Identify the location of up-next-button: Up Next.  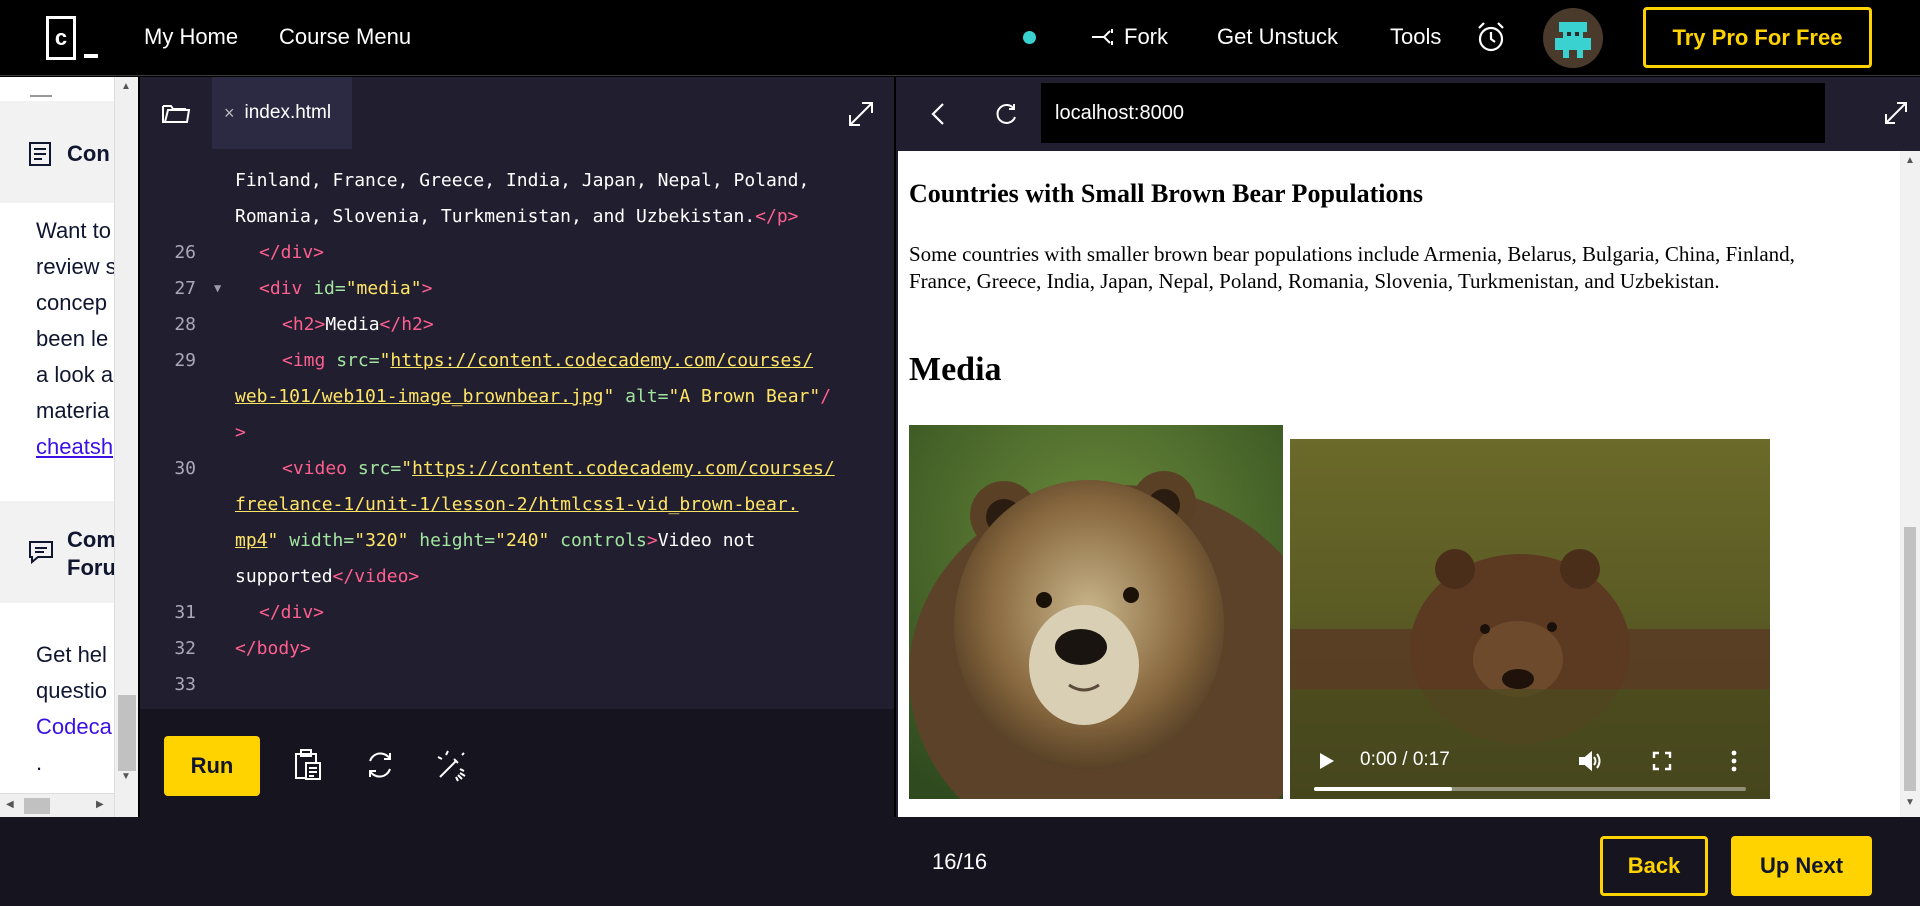
(1801, 866).